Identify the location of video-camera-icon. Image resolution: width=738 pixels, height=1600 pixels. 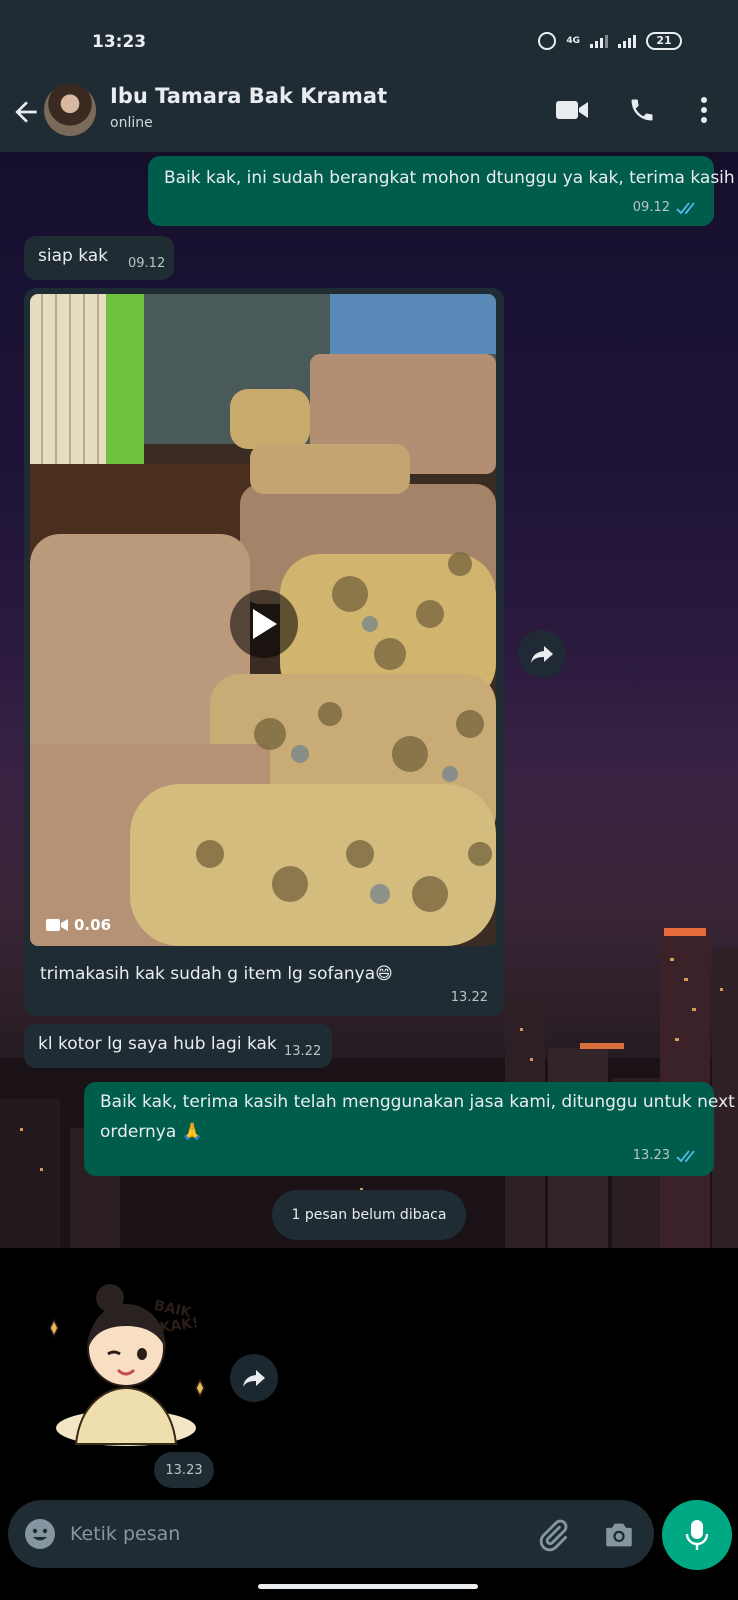
(57, 925).